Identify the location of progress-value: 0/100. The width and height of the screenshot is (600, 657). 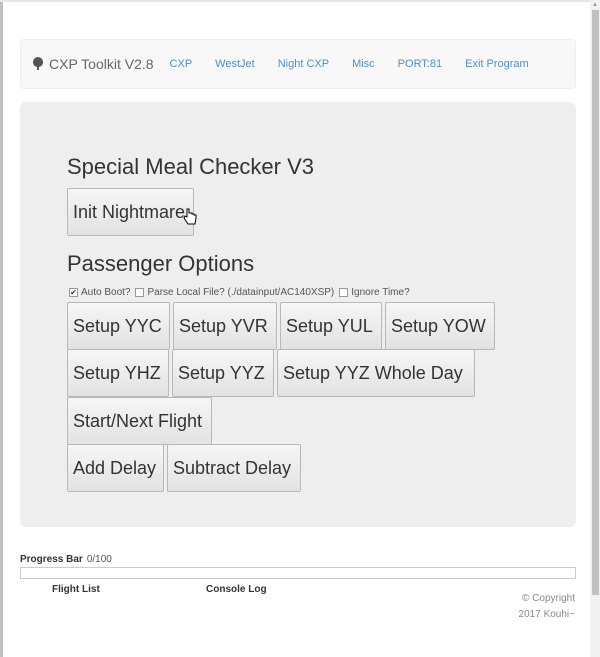
(99, 559).